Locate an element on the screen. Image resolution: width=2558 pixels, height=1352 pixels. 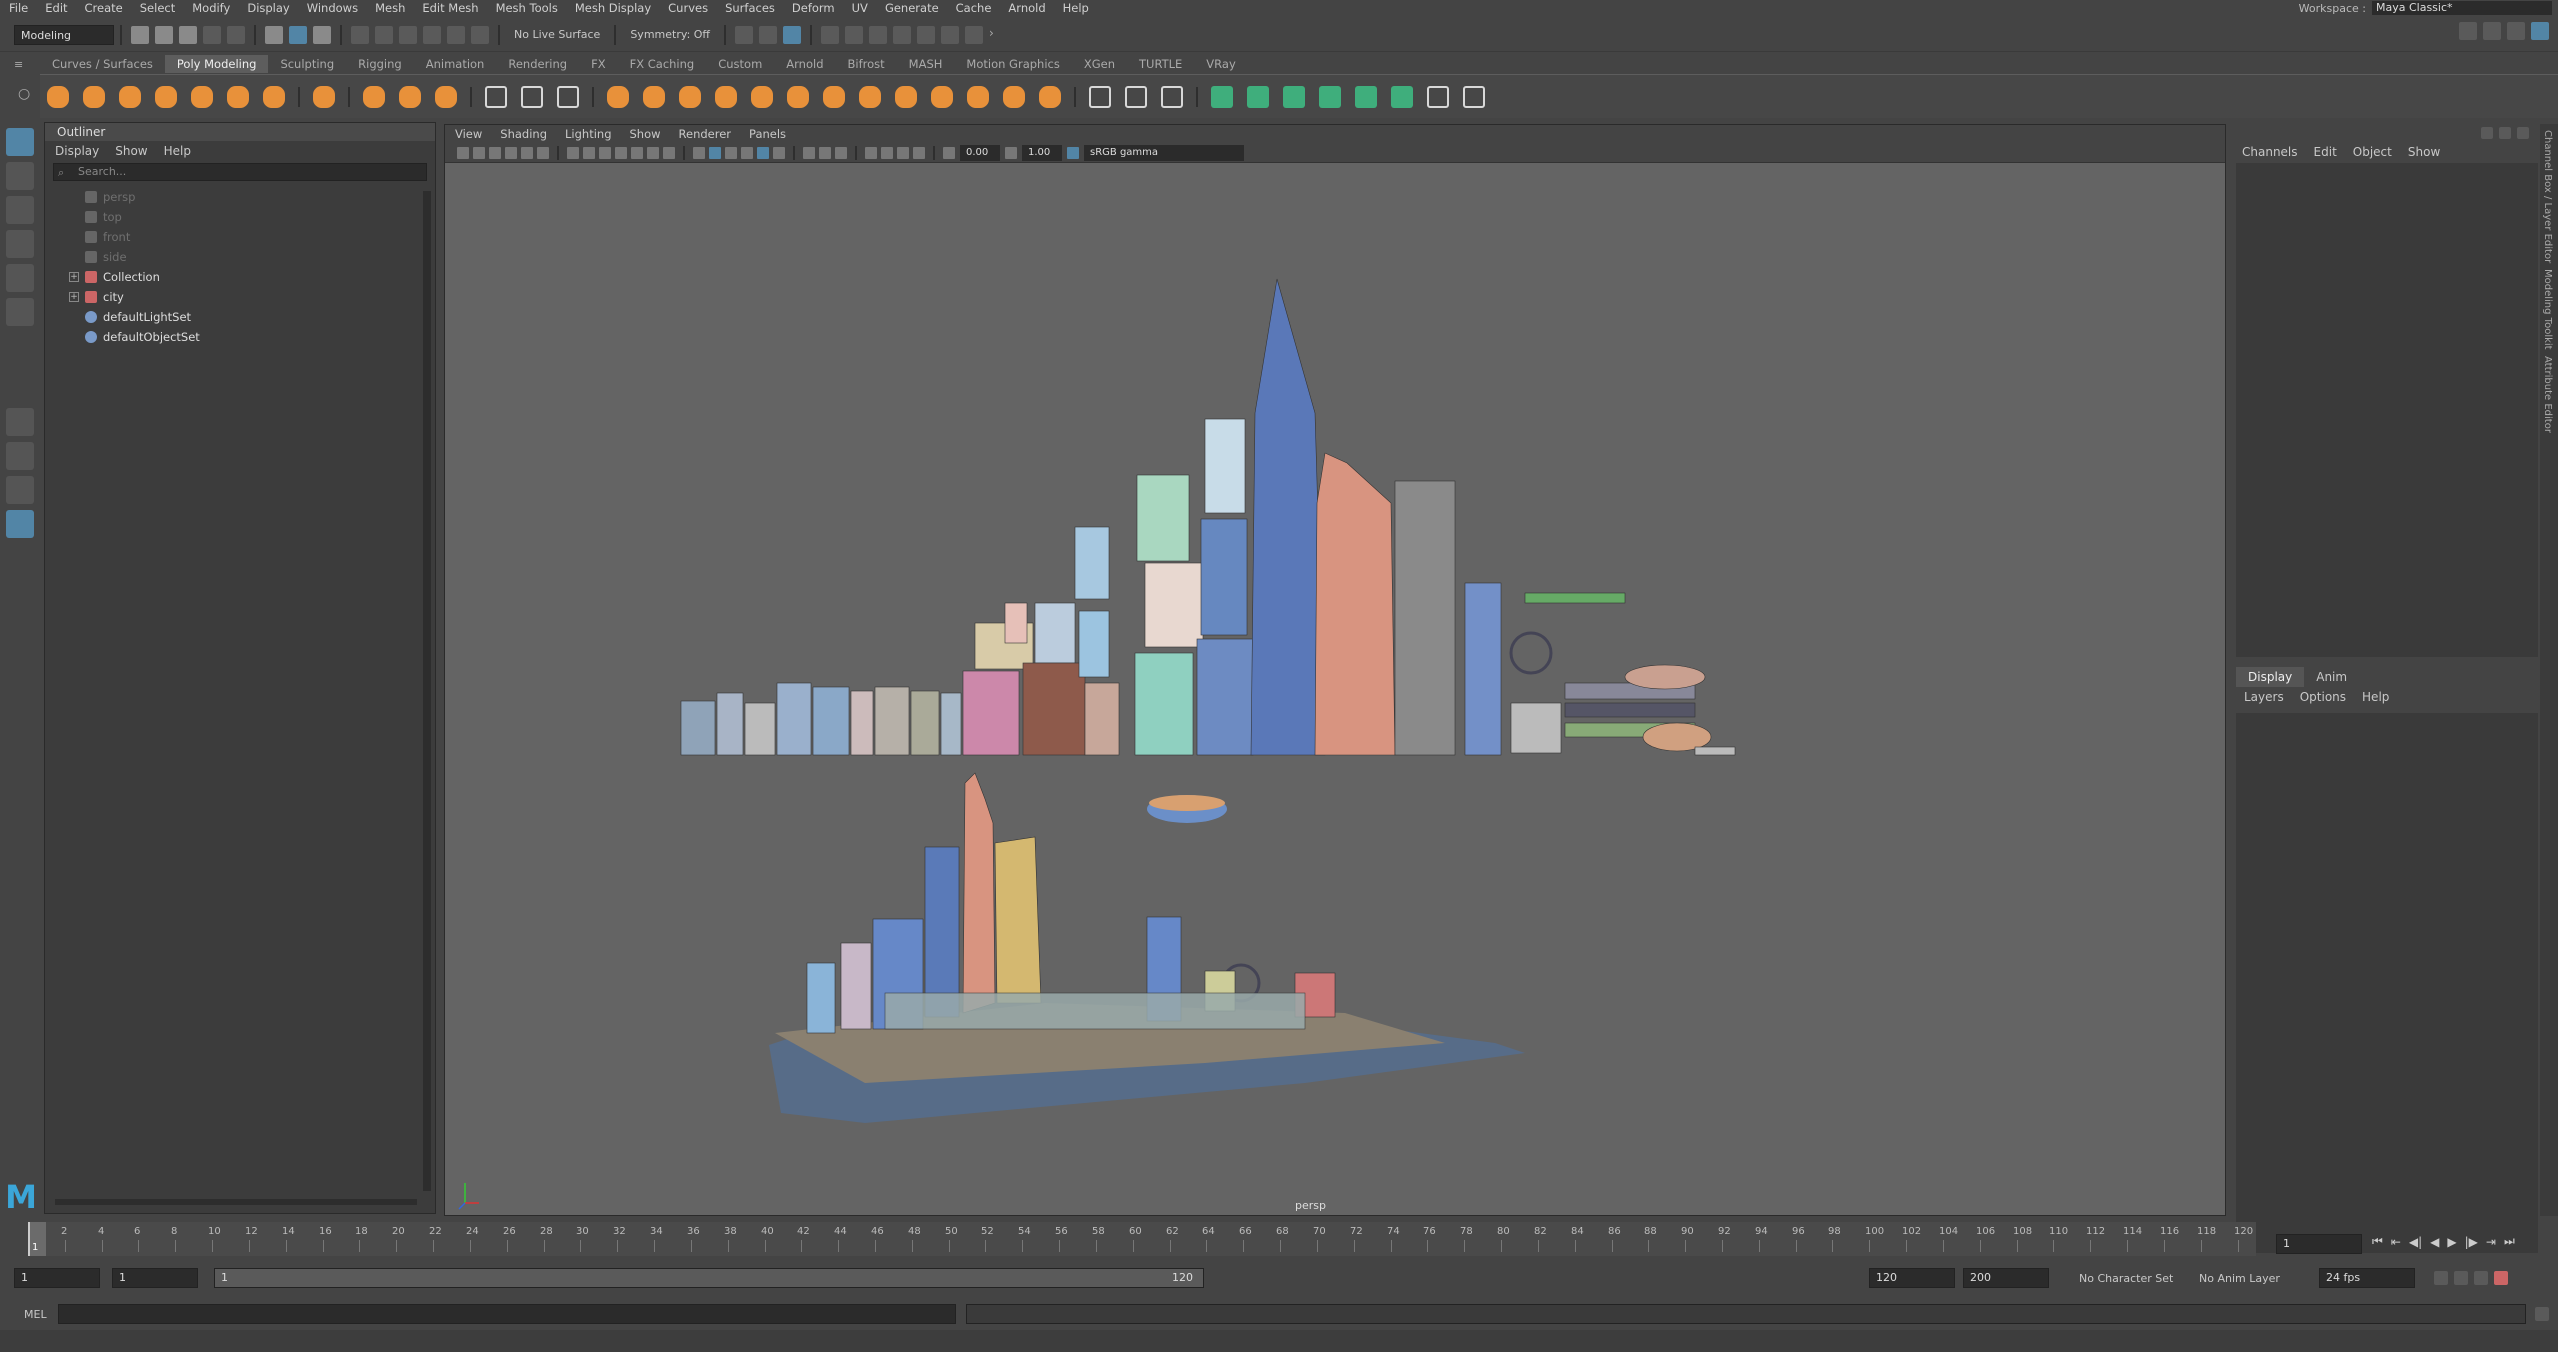
menu-display: Display is located at coordinates (268, 8).